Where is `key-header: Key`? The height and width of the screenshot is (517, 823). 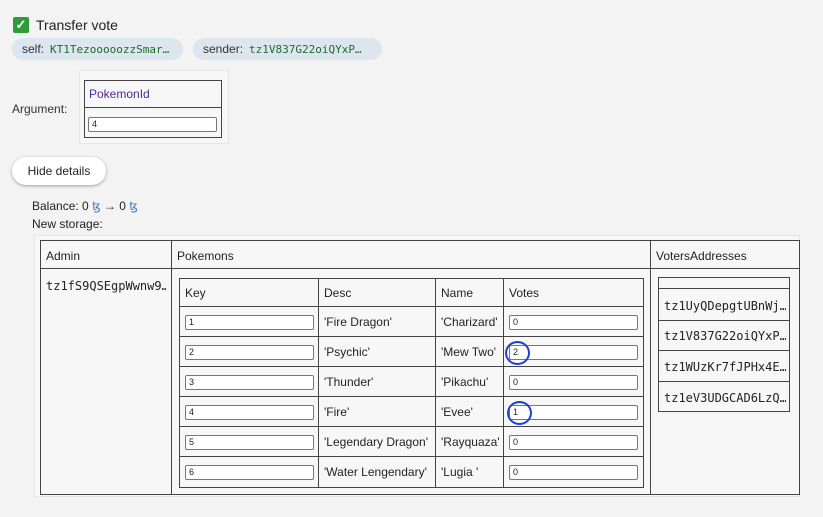
key-header: Key is located at coordinates (195, 293).